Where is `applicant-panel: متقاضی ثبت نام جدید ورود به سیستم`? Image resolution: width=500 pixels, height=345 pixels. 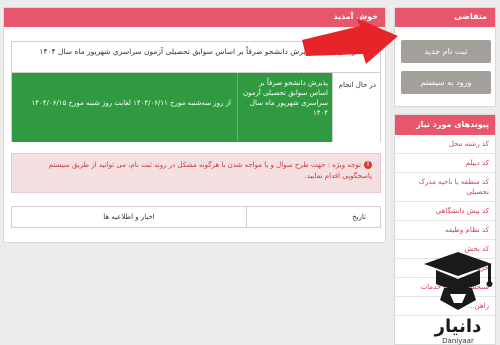 applicant-panel: متقاضی ثبت نام جدید ورود به سیستم is located at coordinates (445, 57).